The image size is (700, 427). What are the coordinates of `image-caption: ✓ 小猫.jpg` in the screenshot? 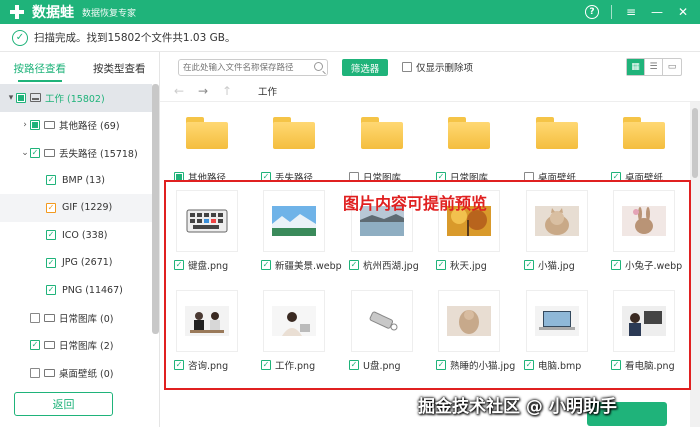 It's located at (549, 265).